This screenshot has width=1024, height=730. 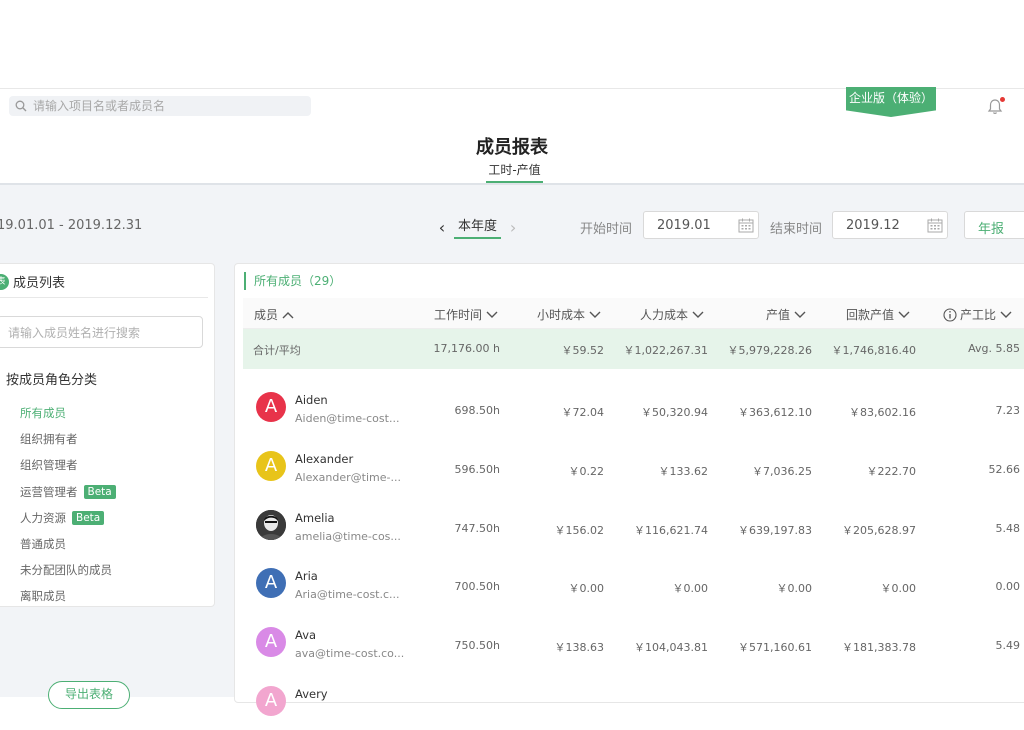 What do you see at coordinates (43, 596) in the screenshot?
I see `role-item-label: 离职成员` at bounding box center [43, 596].